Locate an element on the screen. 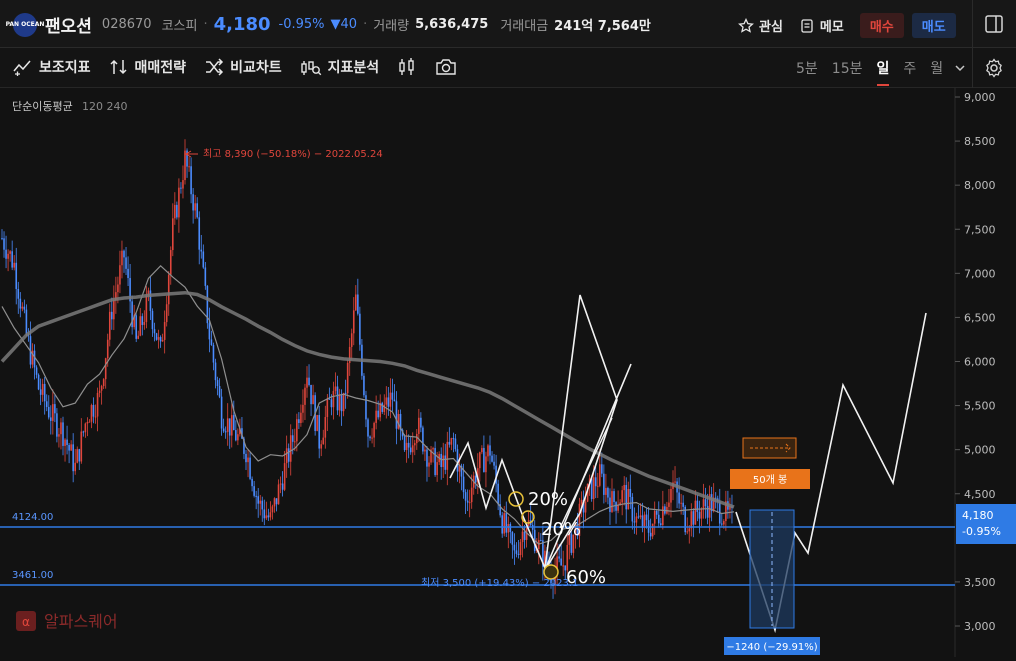 This screenshot has height=661, width=1016. screenshot-button is located at coordinates (449, 67).